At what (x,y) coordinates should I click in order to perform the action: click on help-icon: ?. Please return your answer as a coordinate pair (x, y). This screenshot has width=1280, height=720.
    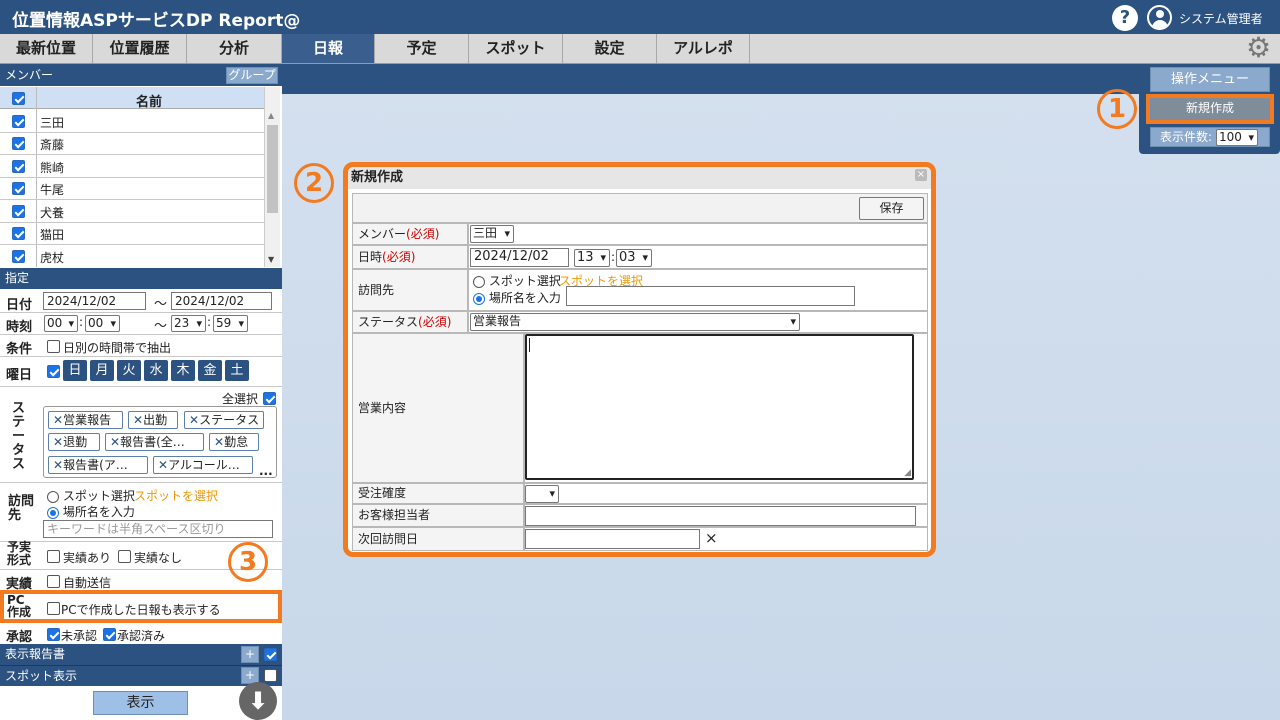
    Looking at the image, I should click on (1125, 18).